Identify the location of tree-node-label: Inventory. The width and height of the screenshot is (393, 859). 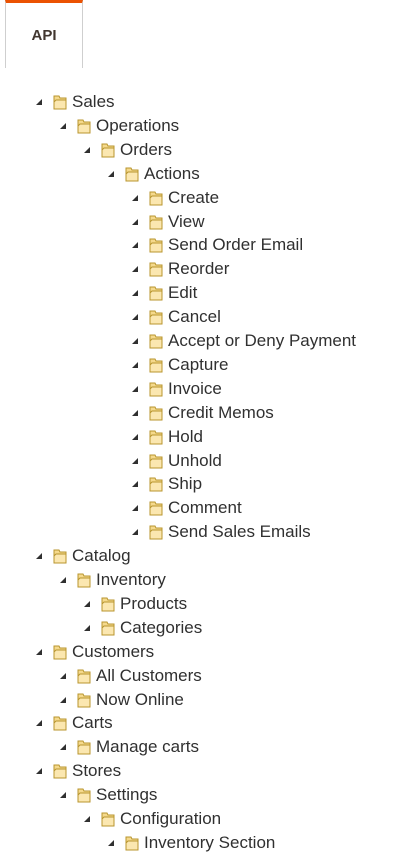
(131, 579).